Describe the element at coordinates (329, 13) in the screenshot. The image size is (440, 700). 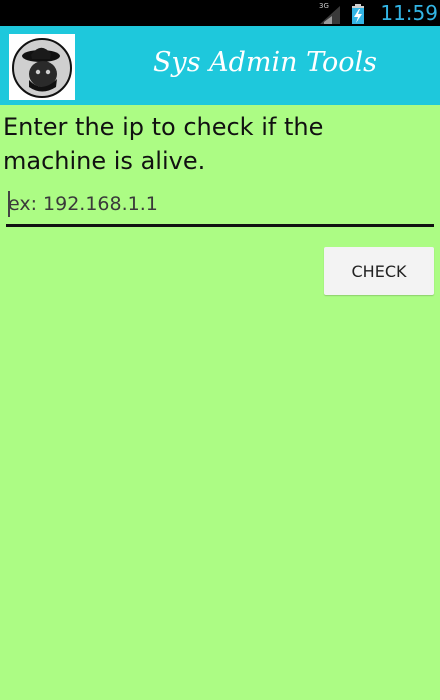
I see `signal-icon: 3G` at that location.